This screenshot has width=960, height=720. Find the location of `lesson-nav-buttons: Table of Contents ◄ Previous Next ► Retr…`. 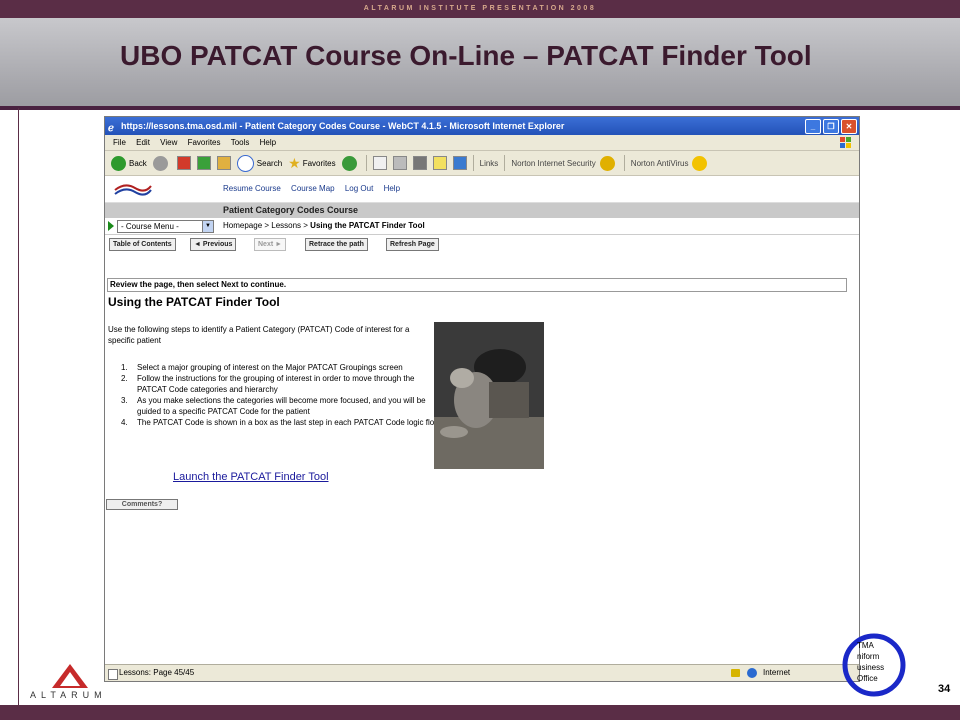

lesson-nav-buttons: Table of Contents ◄ Previous Next ► Retr… is located at coordinates (482, 245).